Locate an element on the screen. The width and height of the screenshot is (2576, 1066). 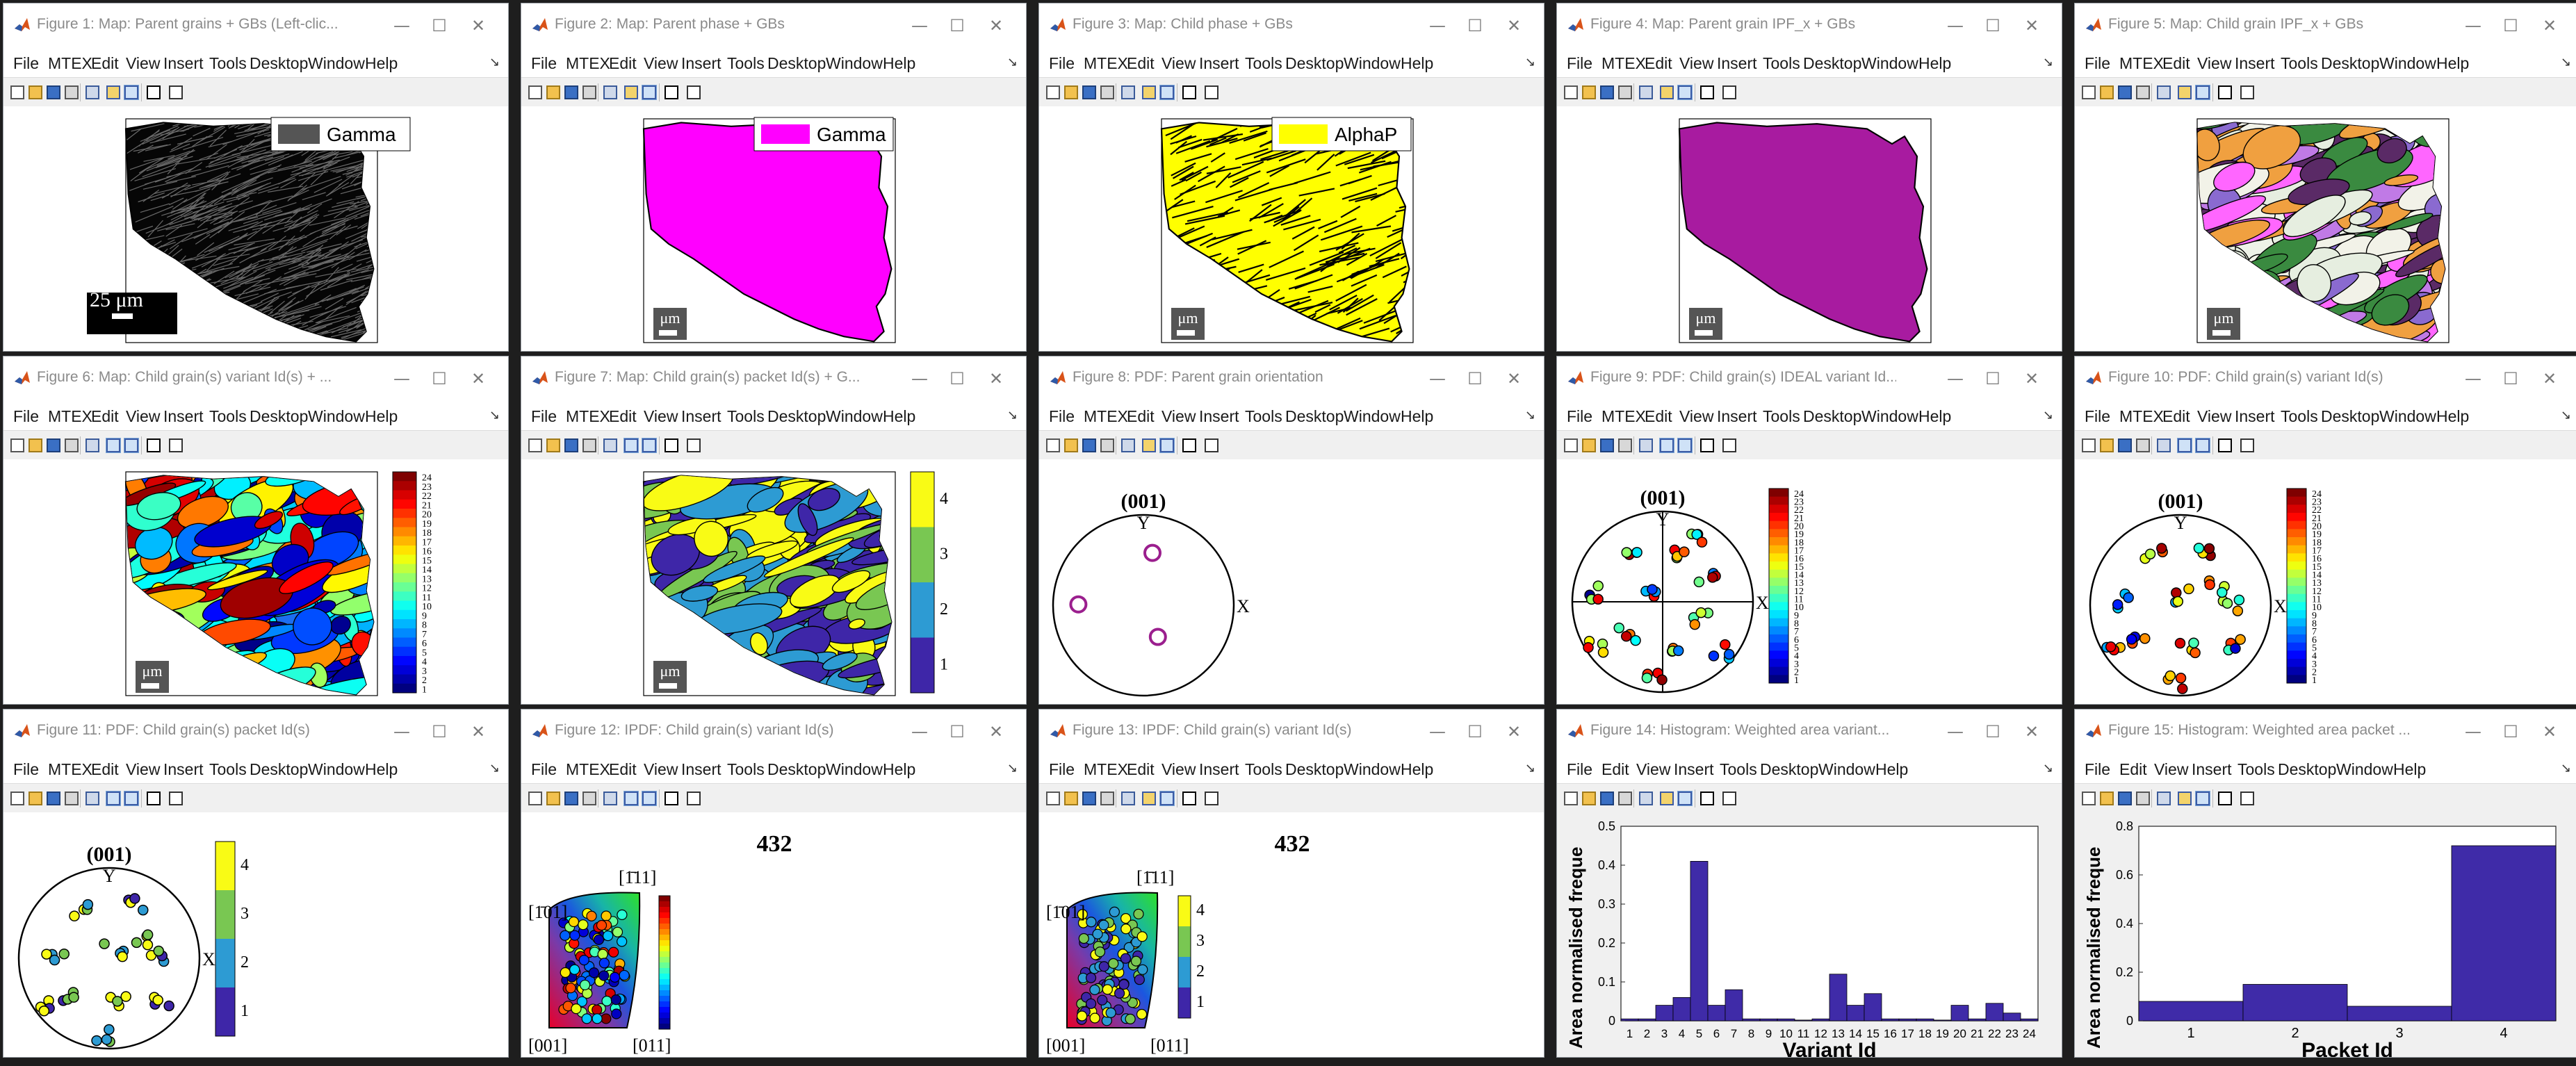
menu-window: Window is located at coordinates (2364, 769).